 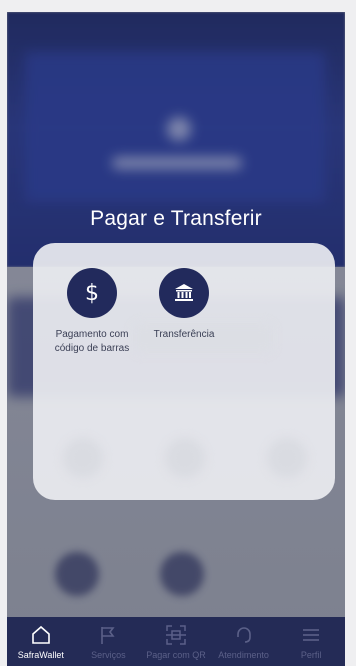 I want to click on qr-scan-icon, so click(x=176, y=635).